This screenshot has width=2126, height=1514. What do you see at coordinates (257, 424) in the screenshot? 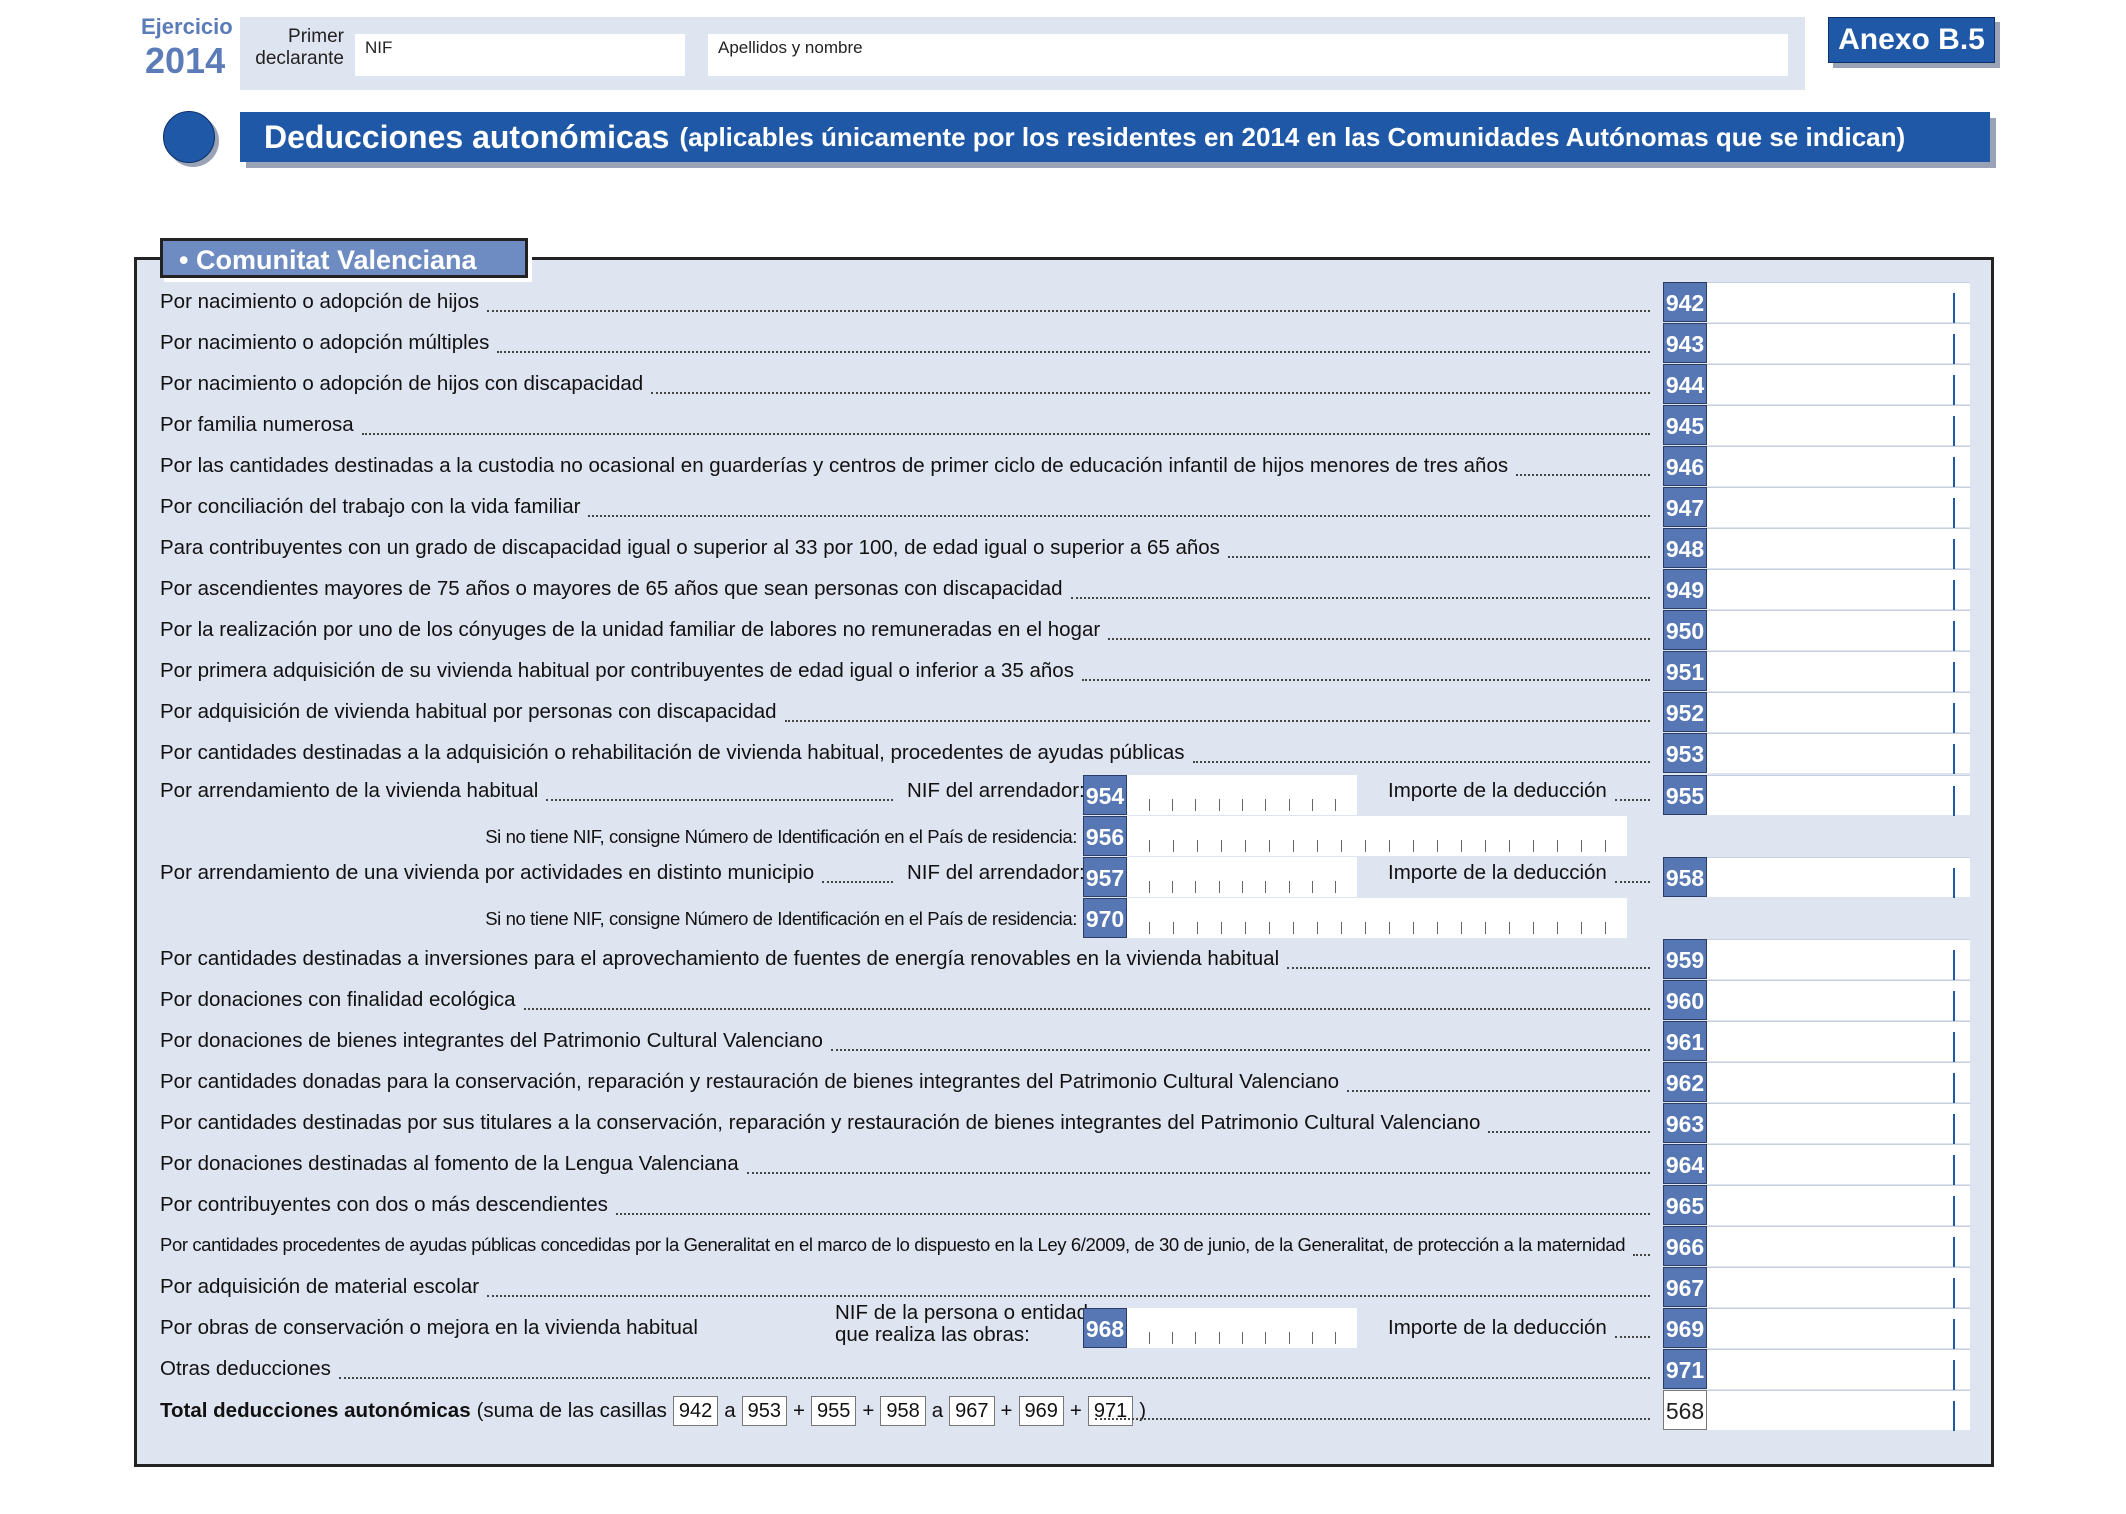
I see `deduction-label-945: Por familia numerosa` at bounding box center [257, 424].